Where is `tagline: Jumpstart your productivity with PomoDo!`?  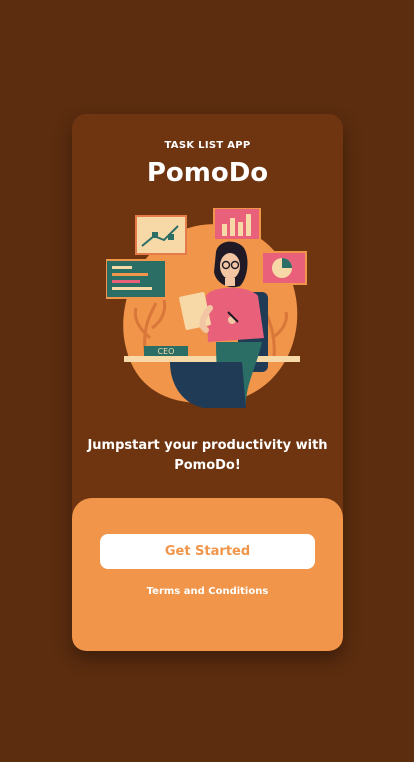 tagline: Jumpstart your productivity with PomoDo! is located at coordinates (207, 455).